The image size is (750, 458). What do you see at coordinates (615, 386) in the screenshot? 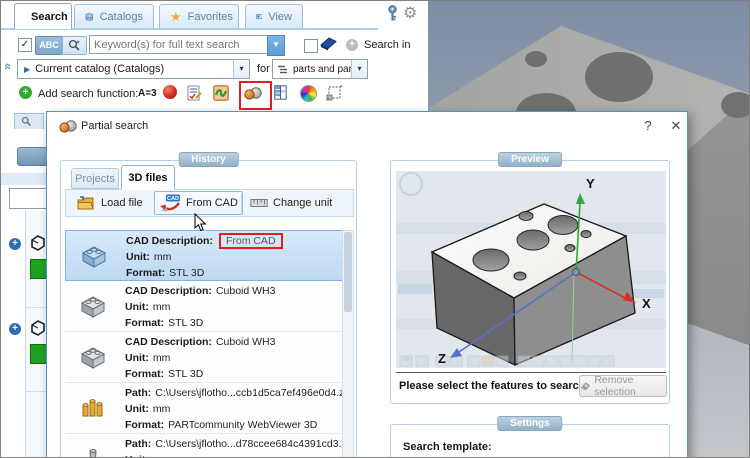
I see `button-label: Remove selection` at bounding box center [615, 386].